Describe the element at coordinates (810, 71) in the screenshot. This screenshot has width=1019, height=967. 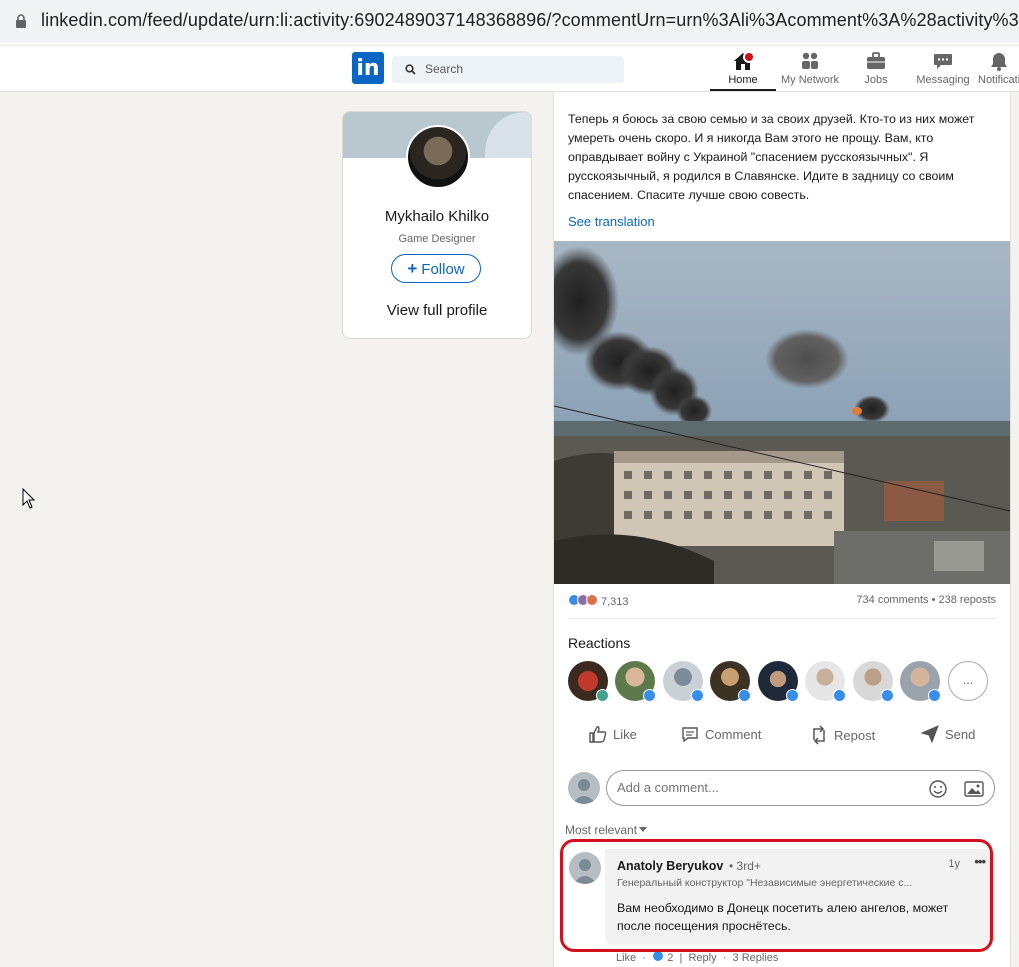
I see `nav-my-network: My Network` at that location.